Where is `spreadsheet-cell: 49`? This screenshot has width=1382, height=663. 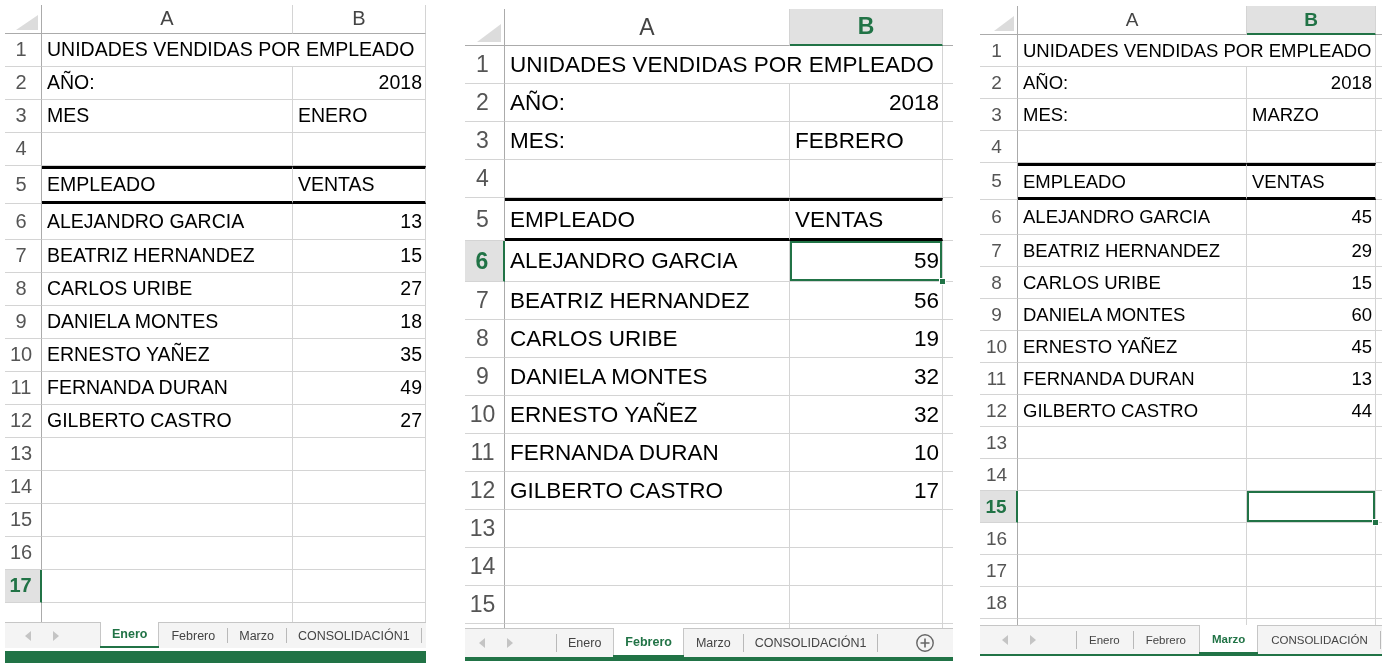
spreadsheet-cell: 49 is located at coordinates (359, 388).